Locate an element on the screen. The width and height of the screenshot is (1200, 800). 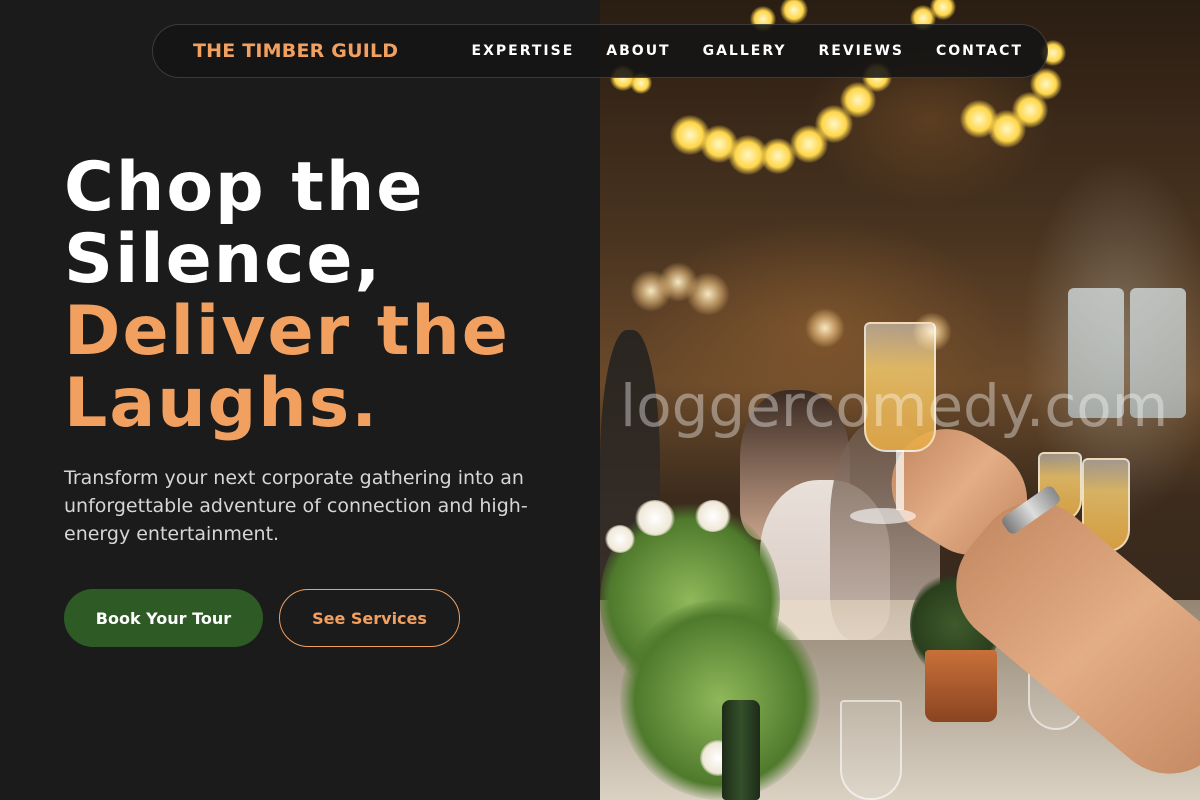
nav-link-contact: CONTACT is located at coordinates (979, 51).